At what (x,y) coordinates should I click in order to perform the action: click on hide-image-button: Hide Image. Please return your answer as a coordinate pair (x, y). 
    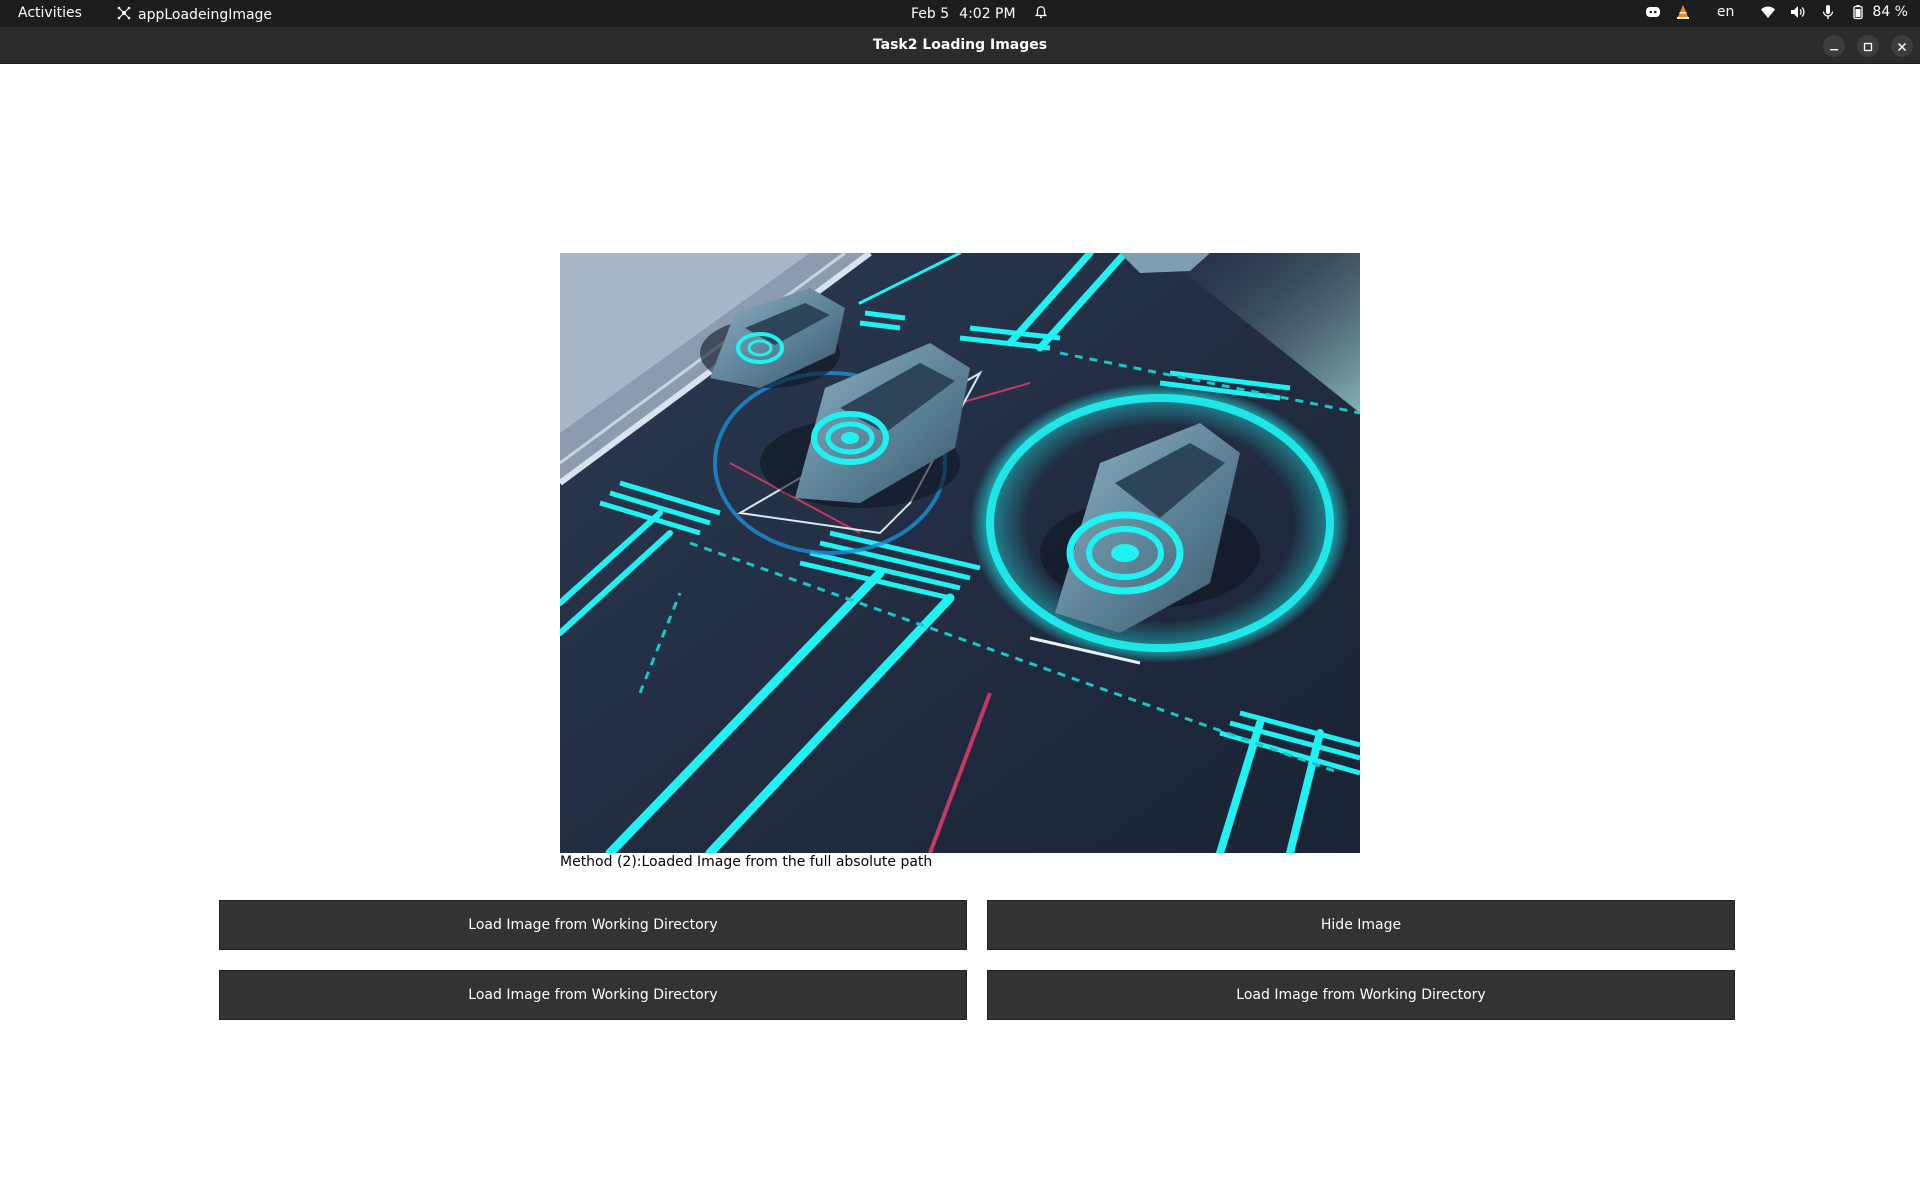
    Looking at the image, I should click on (1361, 925).